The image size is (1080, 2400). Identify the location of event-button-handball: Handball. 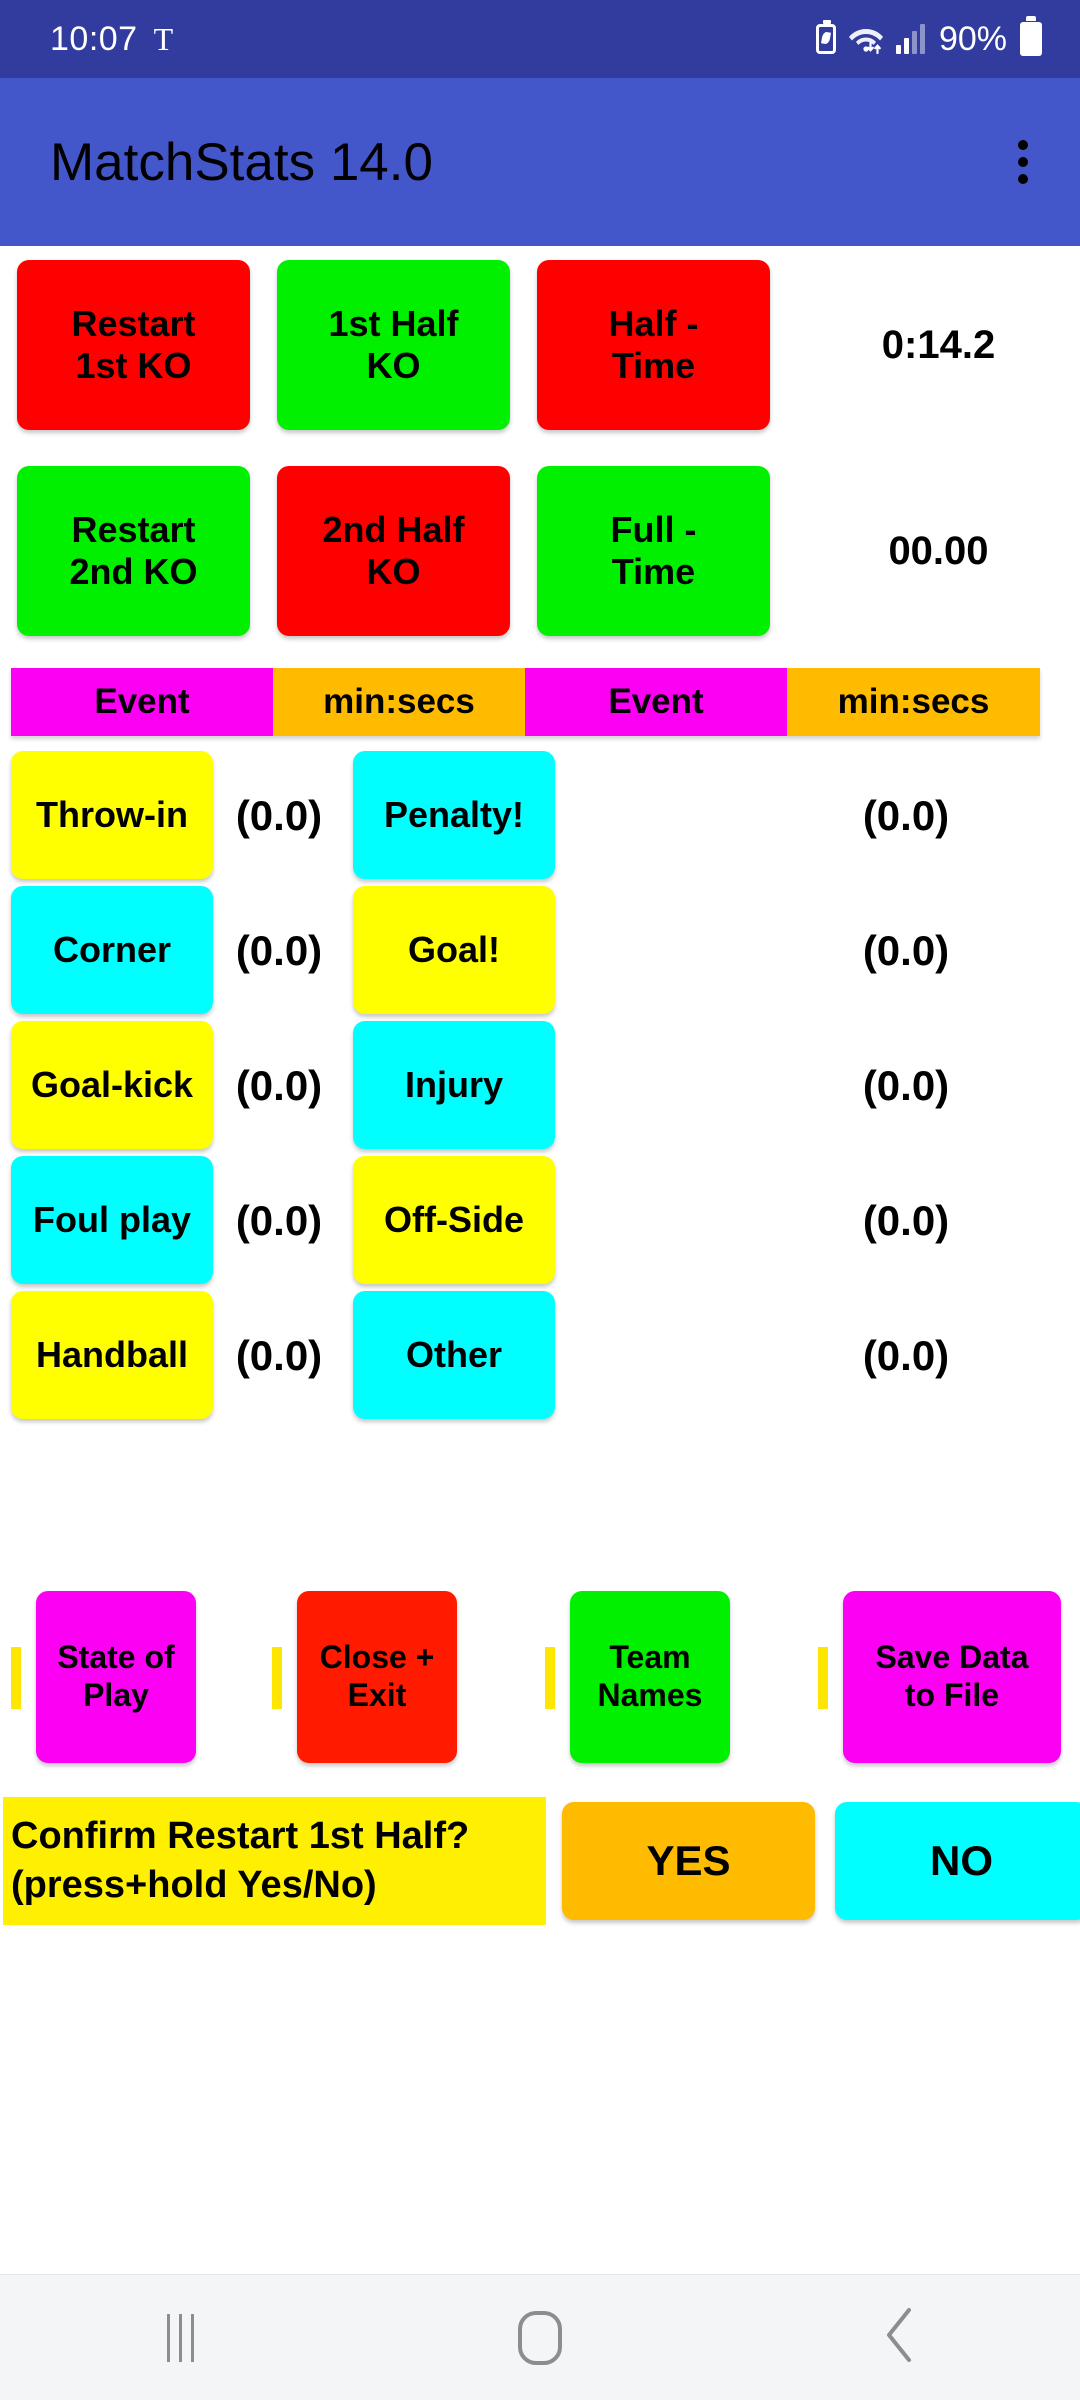
(112, 1355).